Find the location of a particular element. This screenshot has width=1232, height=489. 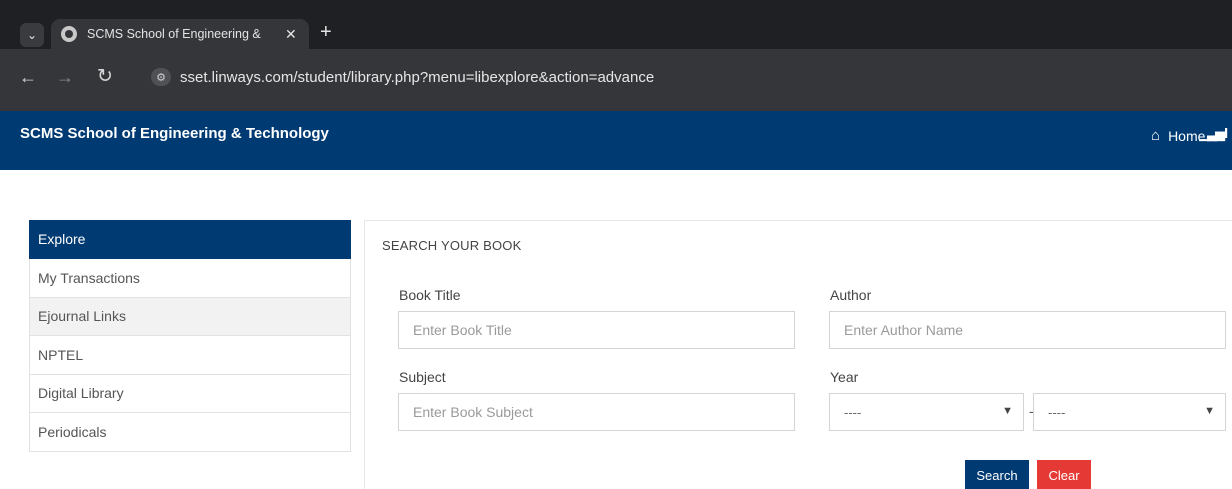

tab-title: SCMS School of Engineering & is located at coordinates (174, 34).